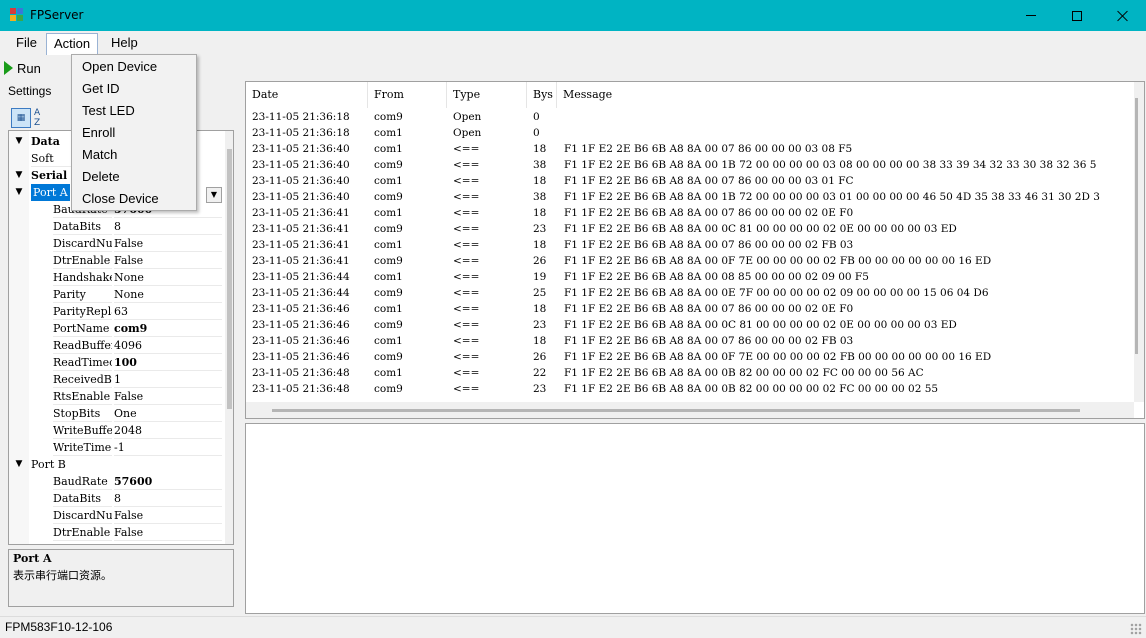 The width and height of the screenshot is (1146, 638). What do you see at coordinates (134, 89) in the screenshot?
I see `menu-item-get-id: Get ID` at bounding box center [134, 89].